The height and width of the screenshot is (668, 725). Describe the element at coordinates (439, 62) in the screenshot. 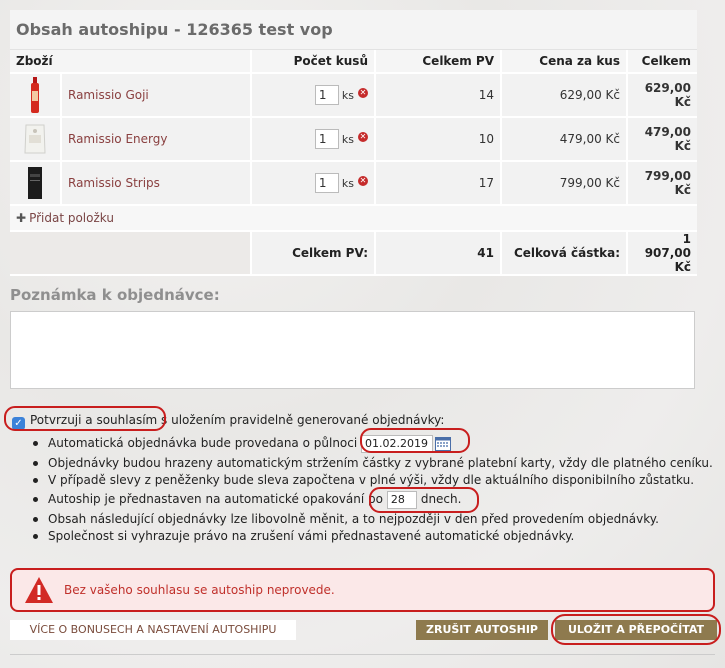

I see `col-header-pv: Celkem PV` at that location.